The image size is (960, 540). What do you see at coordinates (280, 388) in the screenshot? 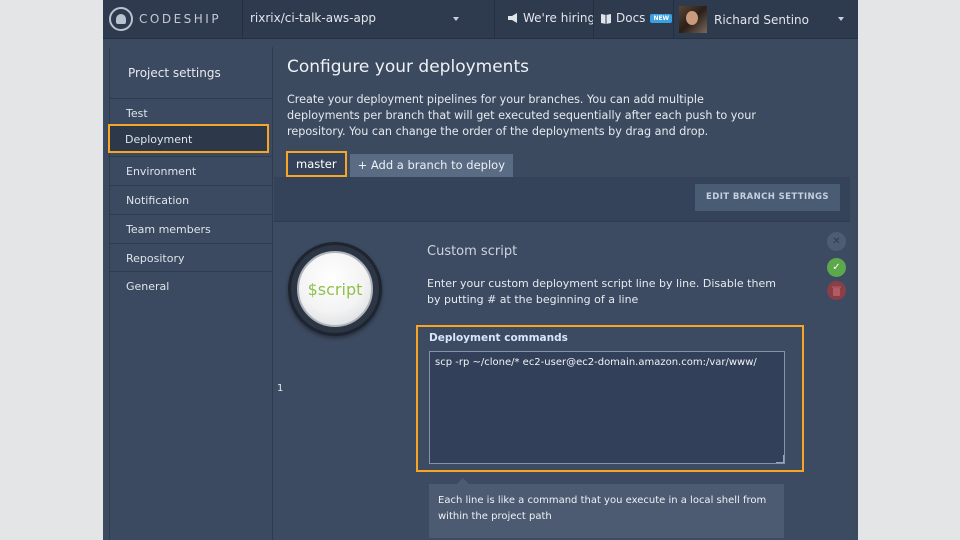
I see `line-number: 1` at bounding box center [280, 388].